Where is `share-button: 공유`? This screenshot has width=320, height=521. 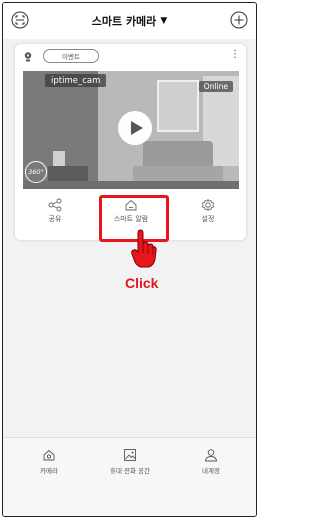
share-button: 공유 is located at coordinates (55, 214).